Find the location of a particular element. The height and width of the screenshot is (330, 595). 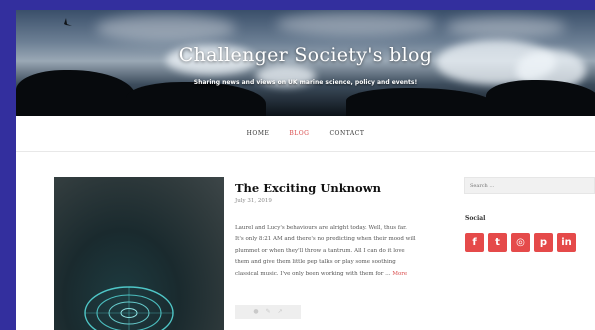

social-widget-heading: Social is located at coordinates (475, 218).